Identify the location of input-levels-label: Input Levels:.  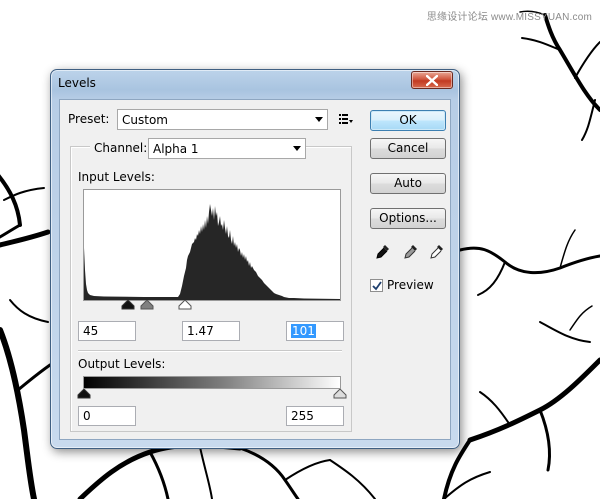
(116, 177).